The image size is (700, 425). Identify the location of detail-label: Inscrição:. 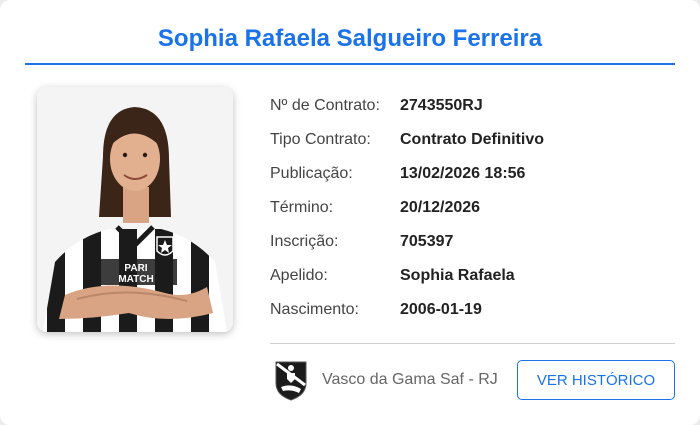
(304, 241).